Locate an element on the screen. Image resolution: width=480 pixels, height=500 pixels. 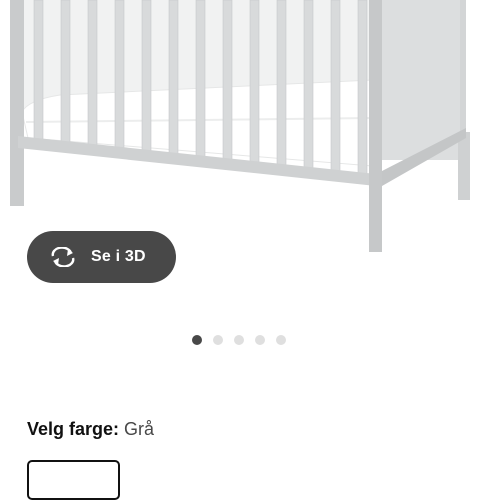
color-selector-heading: Velg farge: Grå is located at coordinates (90, 429).